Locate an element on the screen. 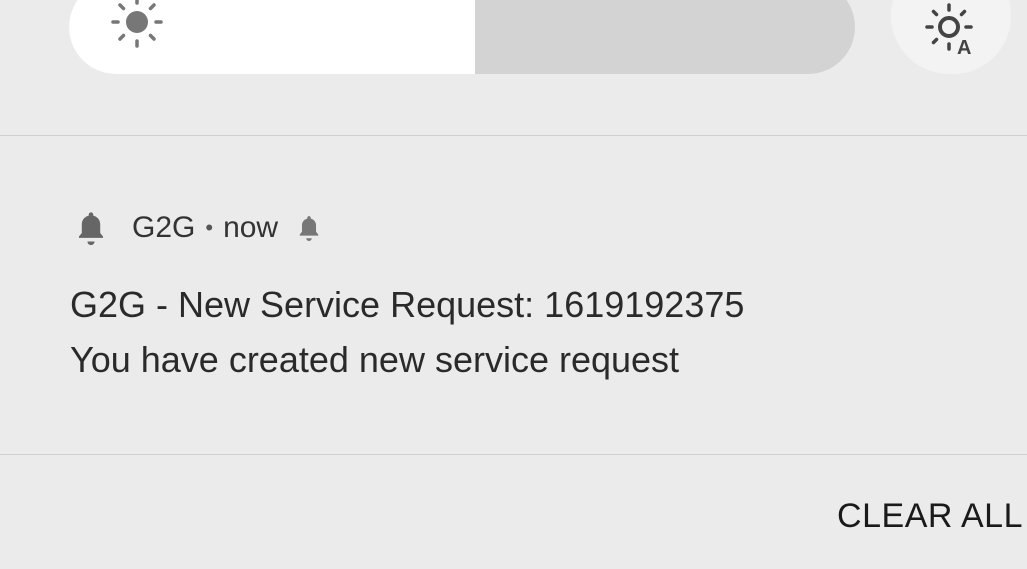 Image resolution: width=1027 pixels, height=569 pixels. notification-text: You have created new service request is located at coordinates (374, 360).